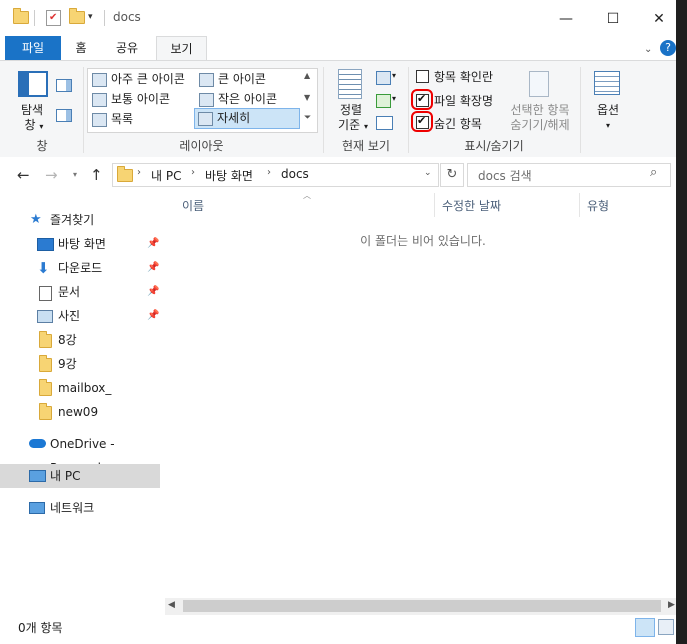 The width and height of the screenshot is (687, 644). What do you see at coordinates (33, 84) in the screenshot?
I see `navigation-pane-icon` at bounding box center [33, 84].